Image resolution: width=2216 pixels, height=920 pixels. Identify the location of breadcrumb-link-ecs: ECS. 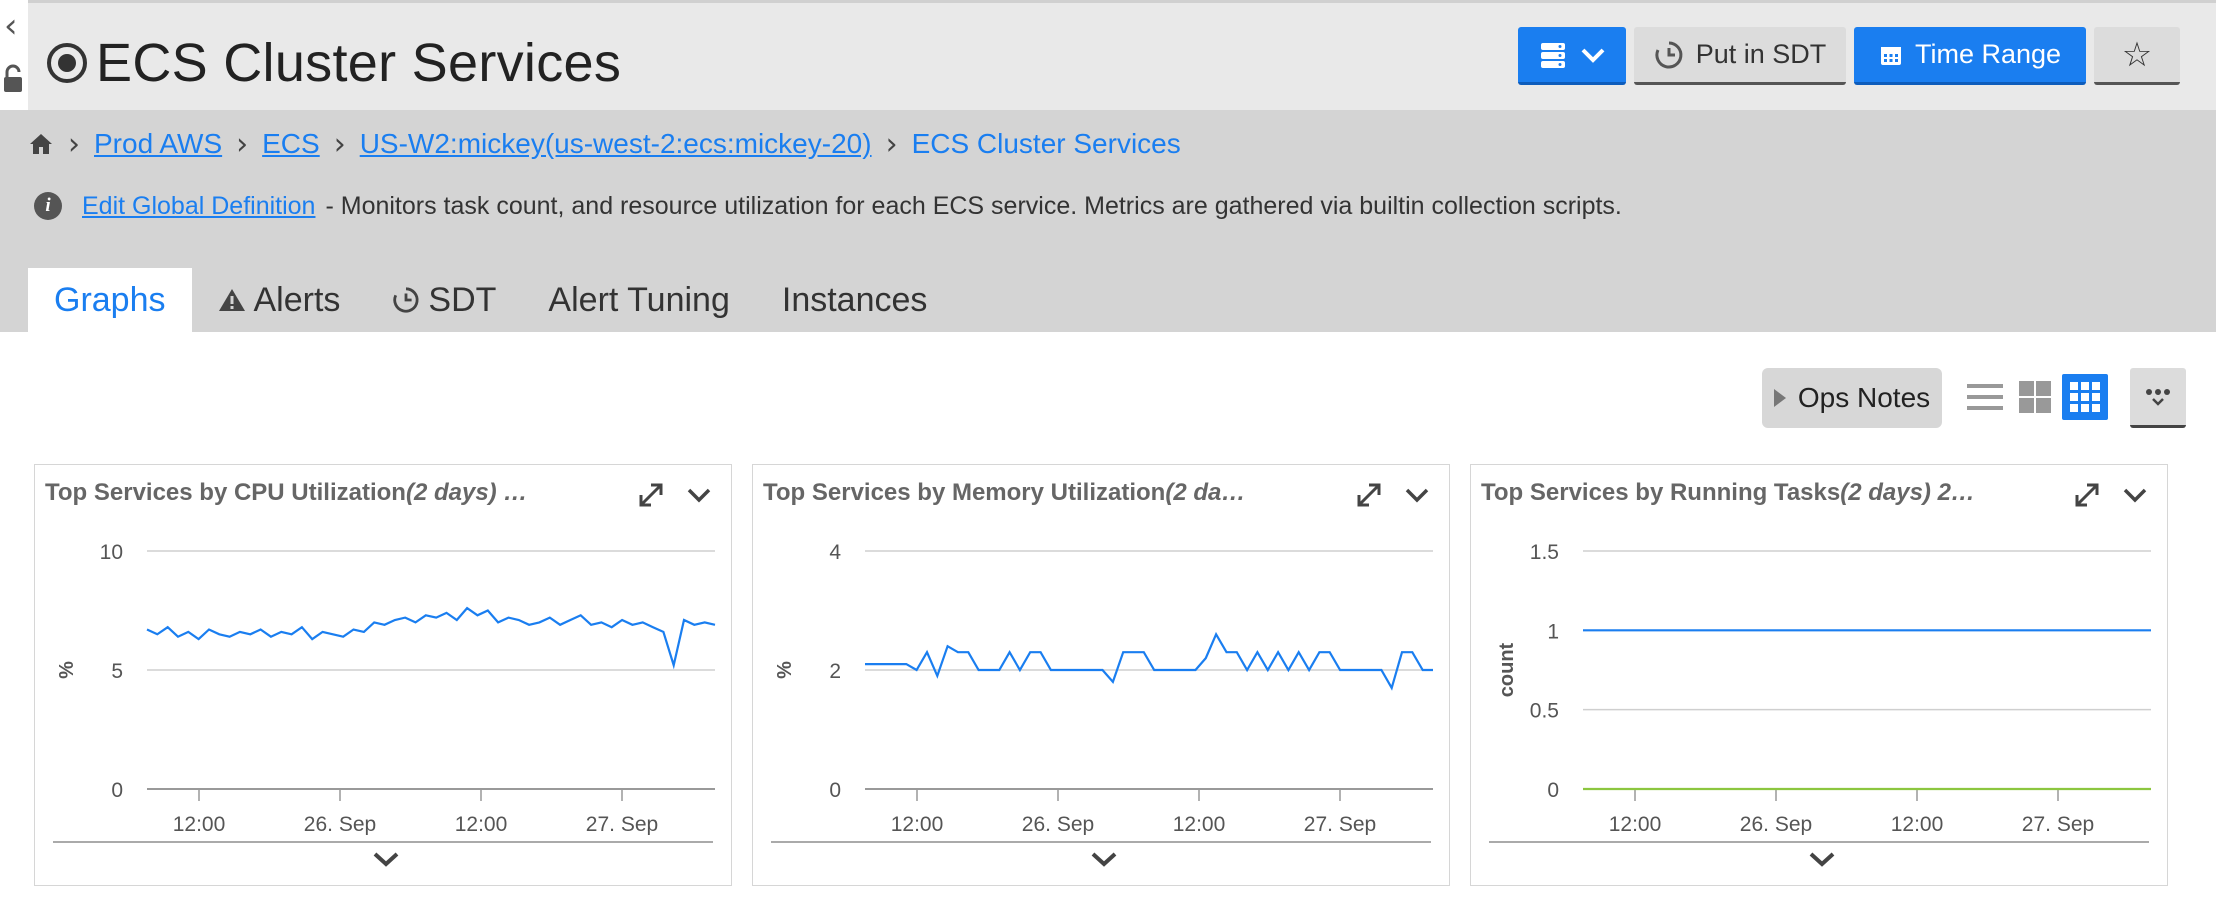
(291, 144).